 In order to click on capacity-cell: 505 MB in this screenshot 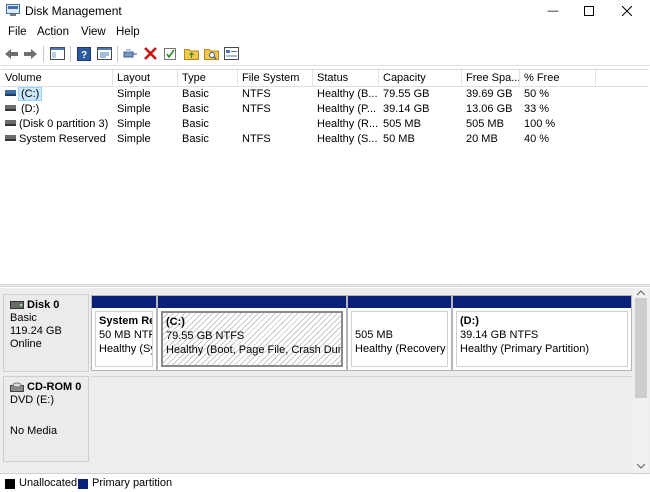, I will do `click(402, 124)`.